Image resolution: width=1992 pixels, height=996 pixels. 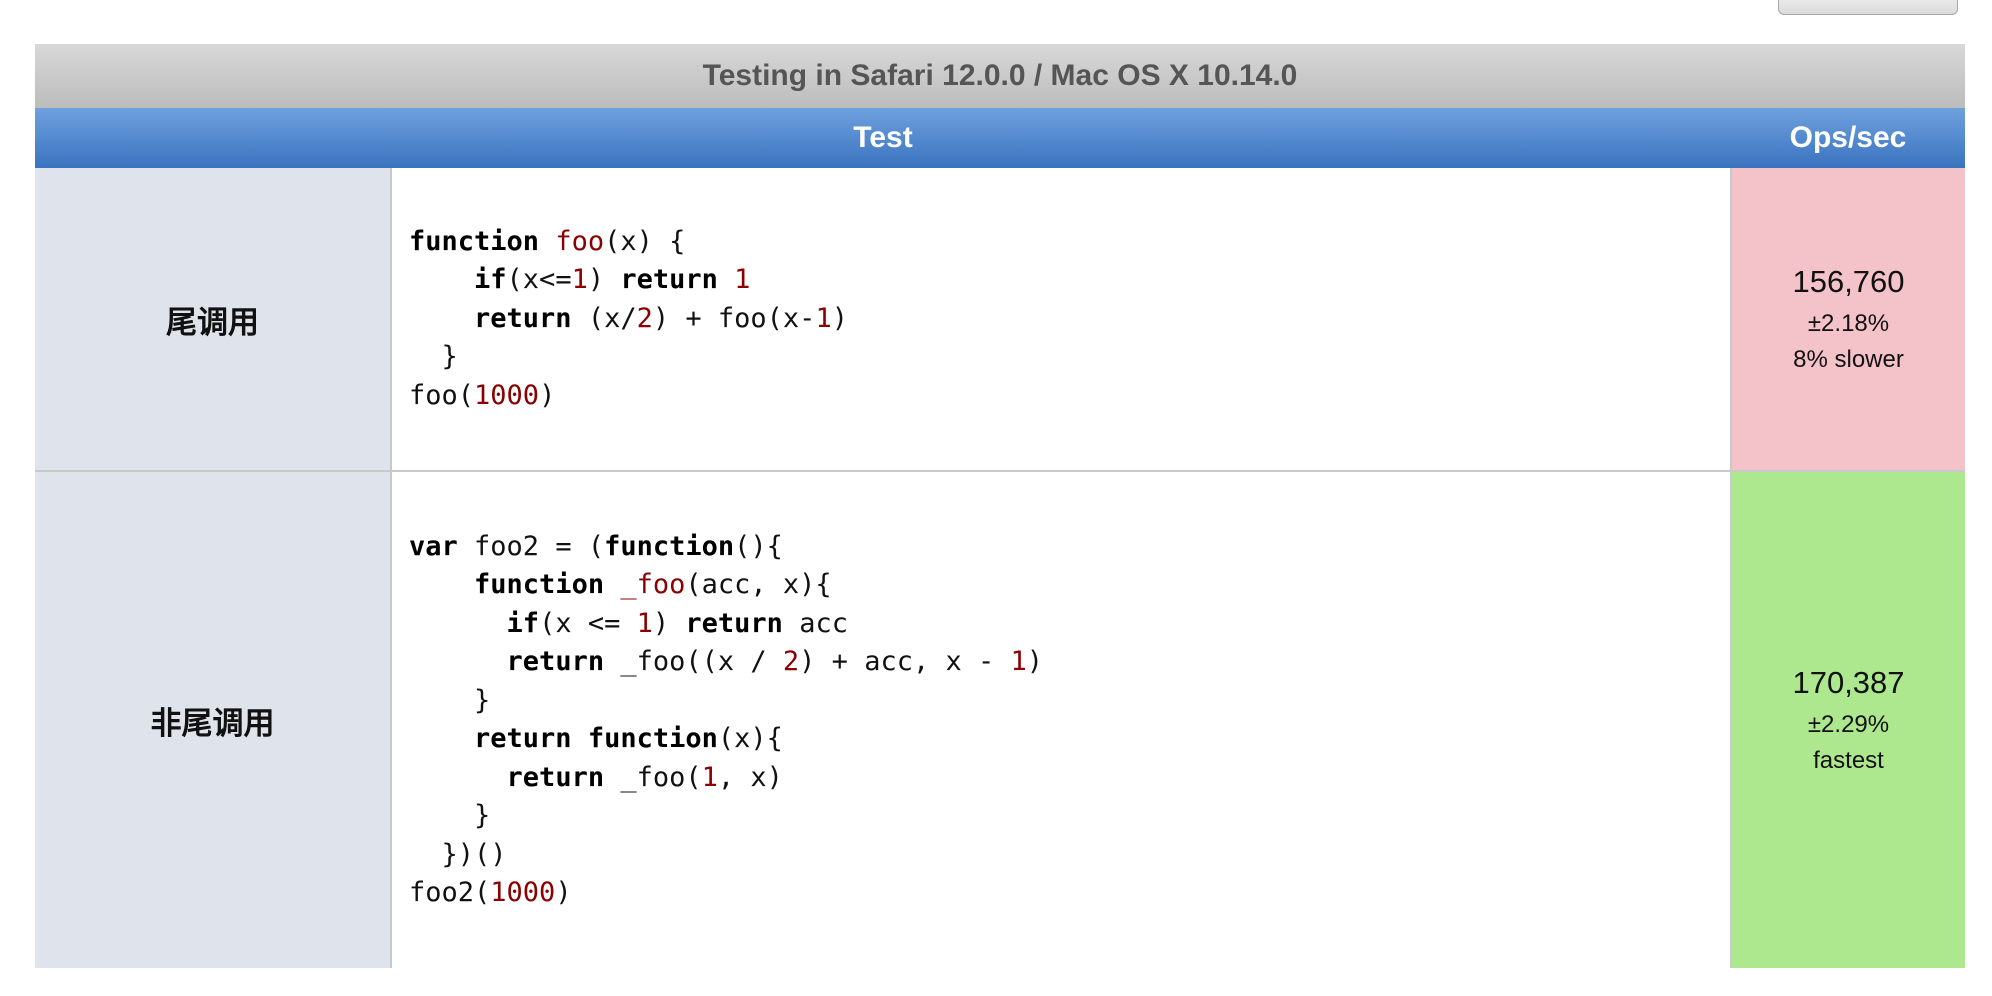 What do you see at coordinates (1848, 137) in the screenshot?
I see `ops-column-header: Ops/sec` at bounding box center [1848, 137].